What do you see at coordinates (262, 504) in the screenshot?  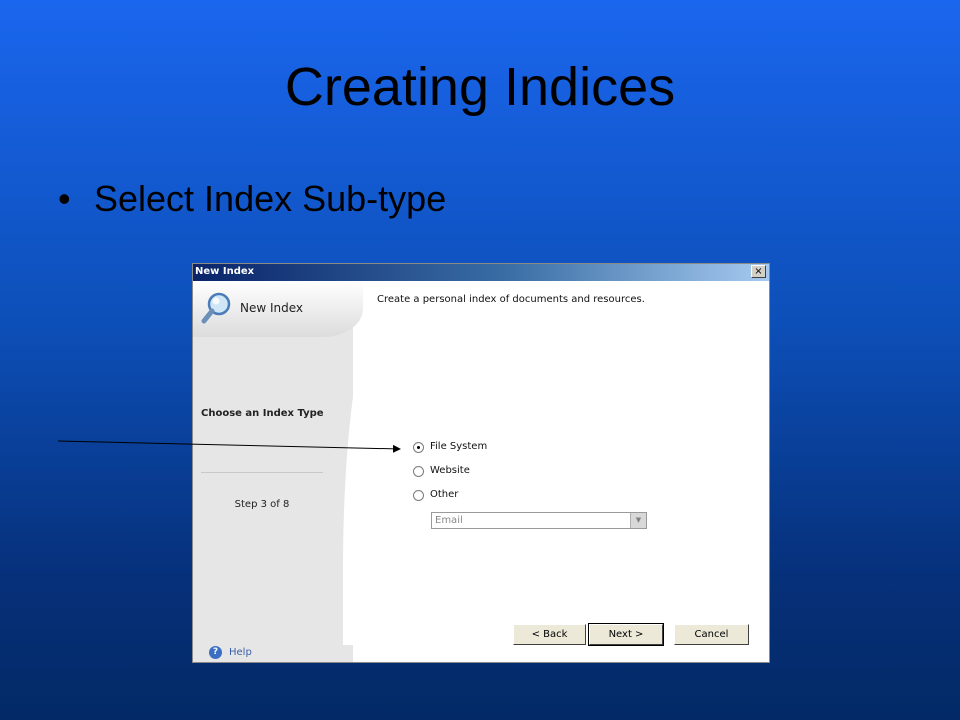 I see `step-counter: Step 3 of 8` at bounding box center [262, 504].